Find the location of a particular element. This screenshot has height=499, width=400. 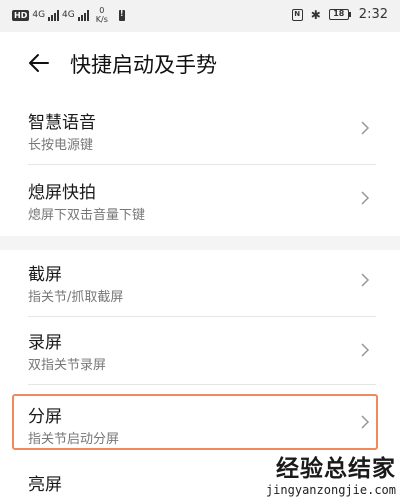

watermark-url: jingyanzongjie.com is located at coordinates (330, 490).